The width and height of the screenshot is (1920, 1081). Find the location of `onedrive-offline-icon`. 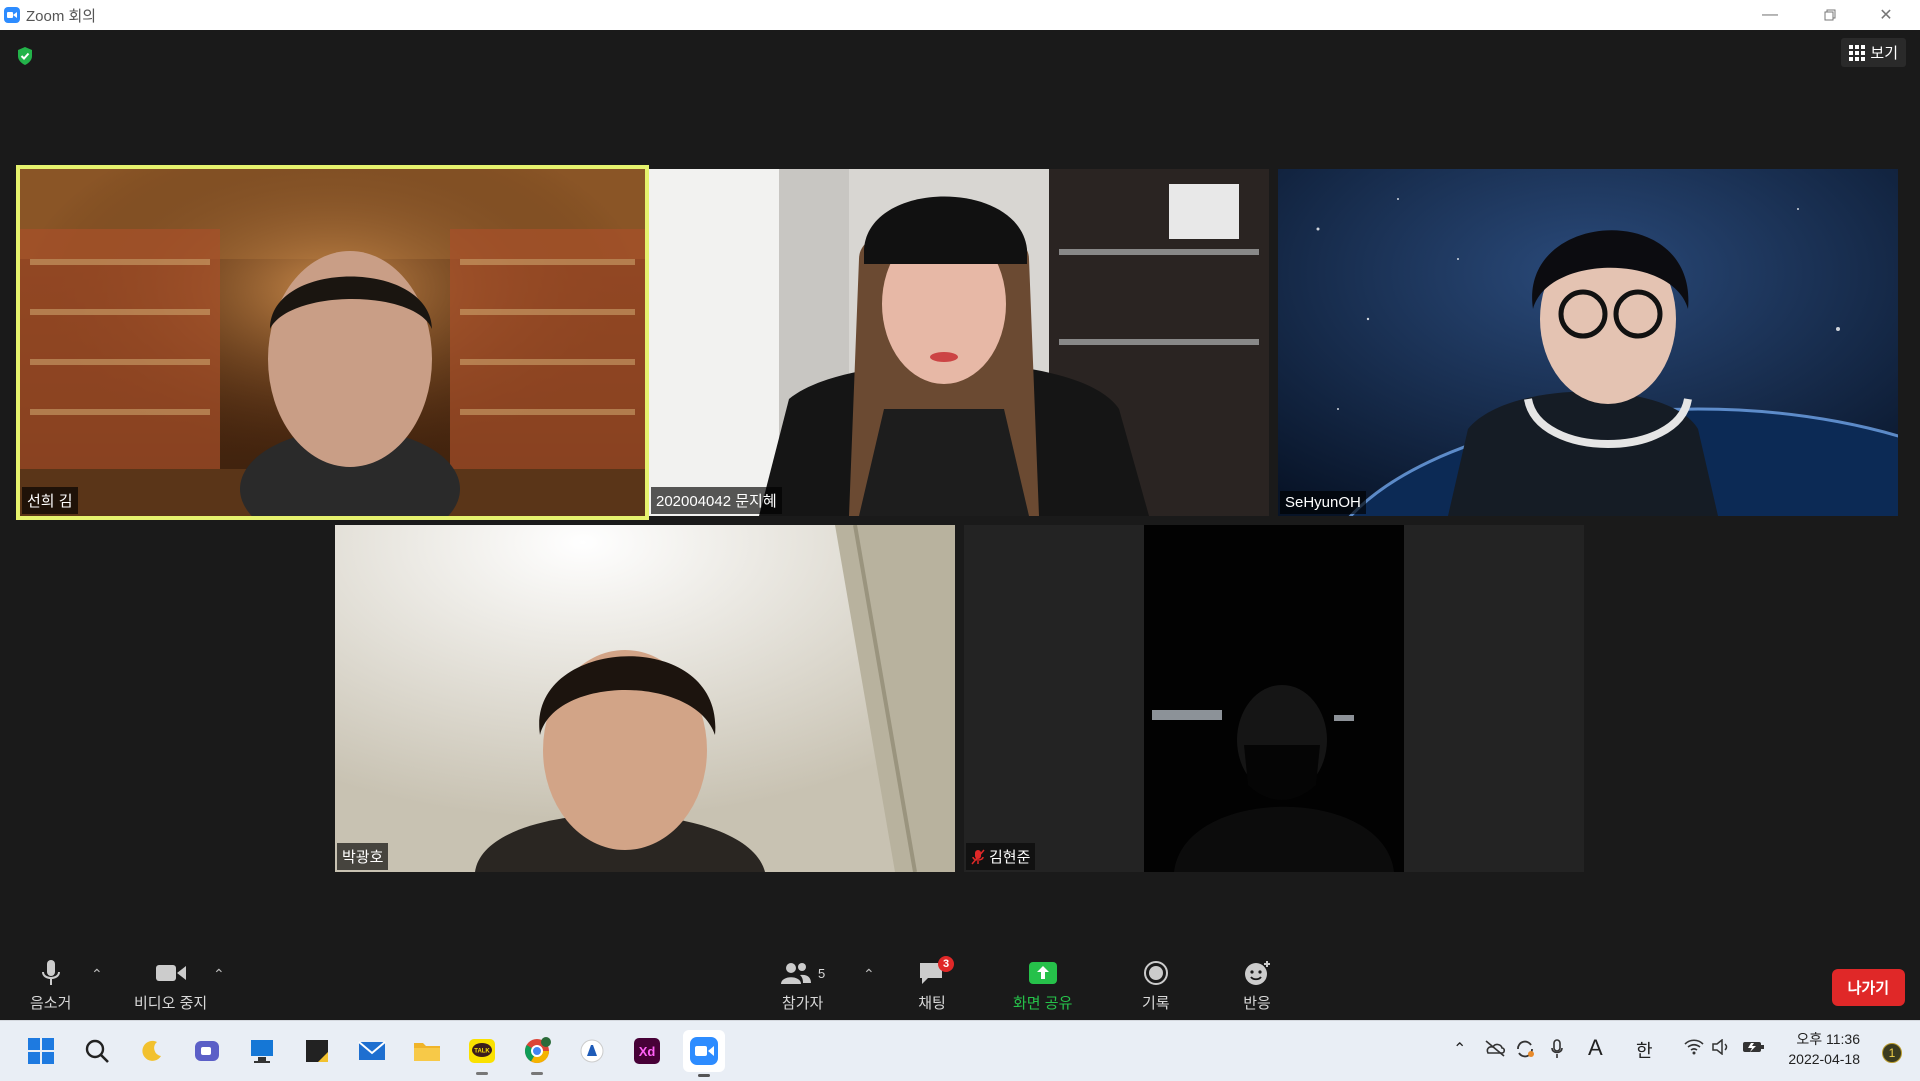

onedrive-offline-icon is located at coordinates (1495, 1048).